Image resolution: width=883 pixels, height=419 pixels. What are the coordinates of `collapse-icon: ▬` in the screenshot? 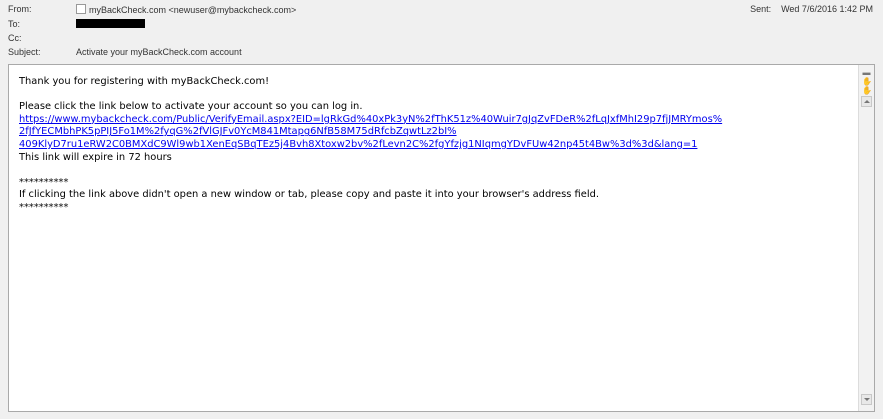 It's located at (866, 72).